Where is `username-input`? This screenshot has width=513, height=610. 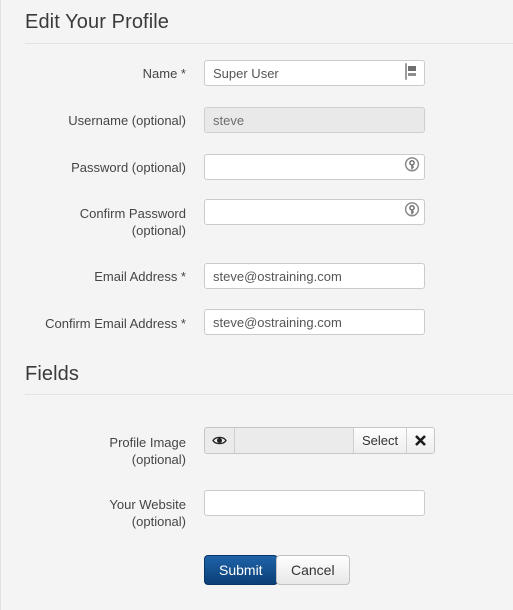
username-input is located at coordinates (314, 120).